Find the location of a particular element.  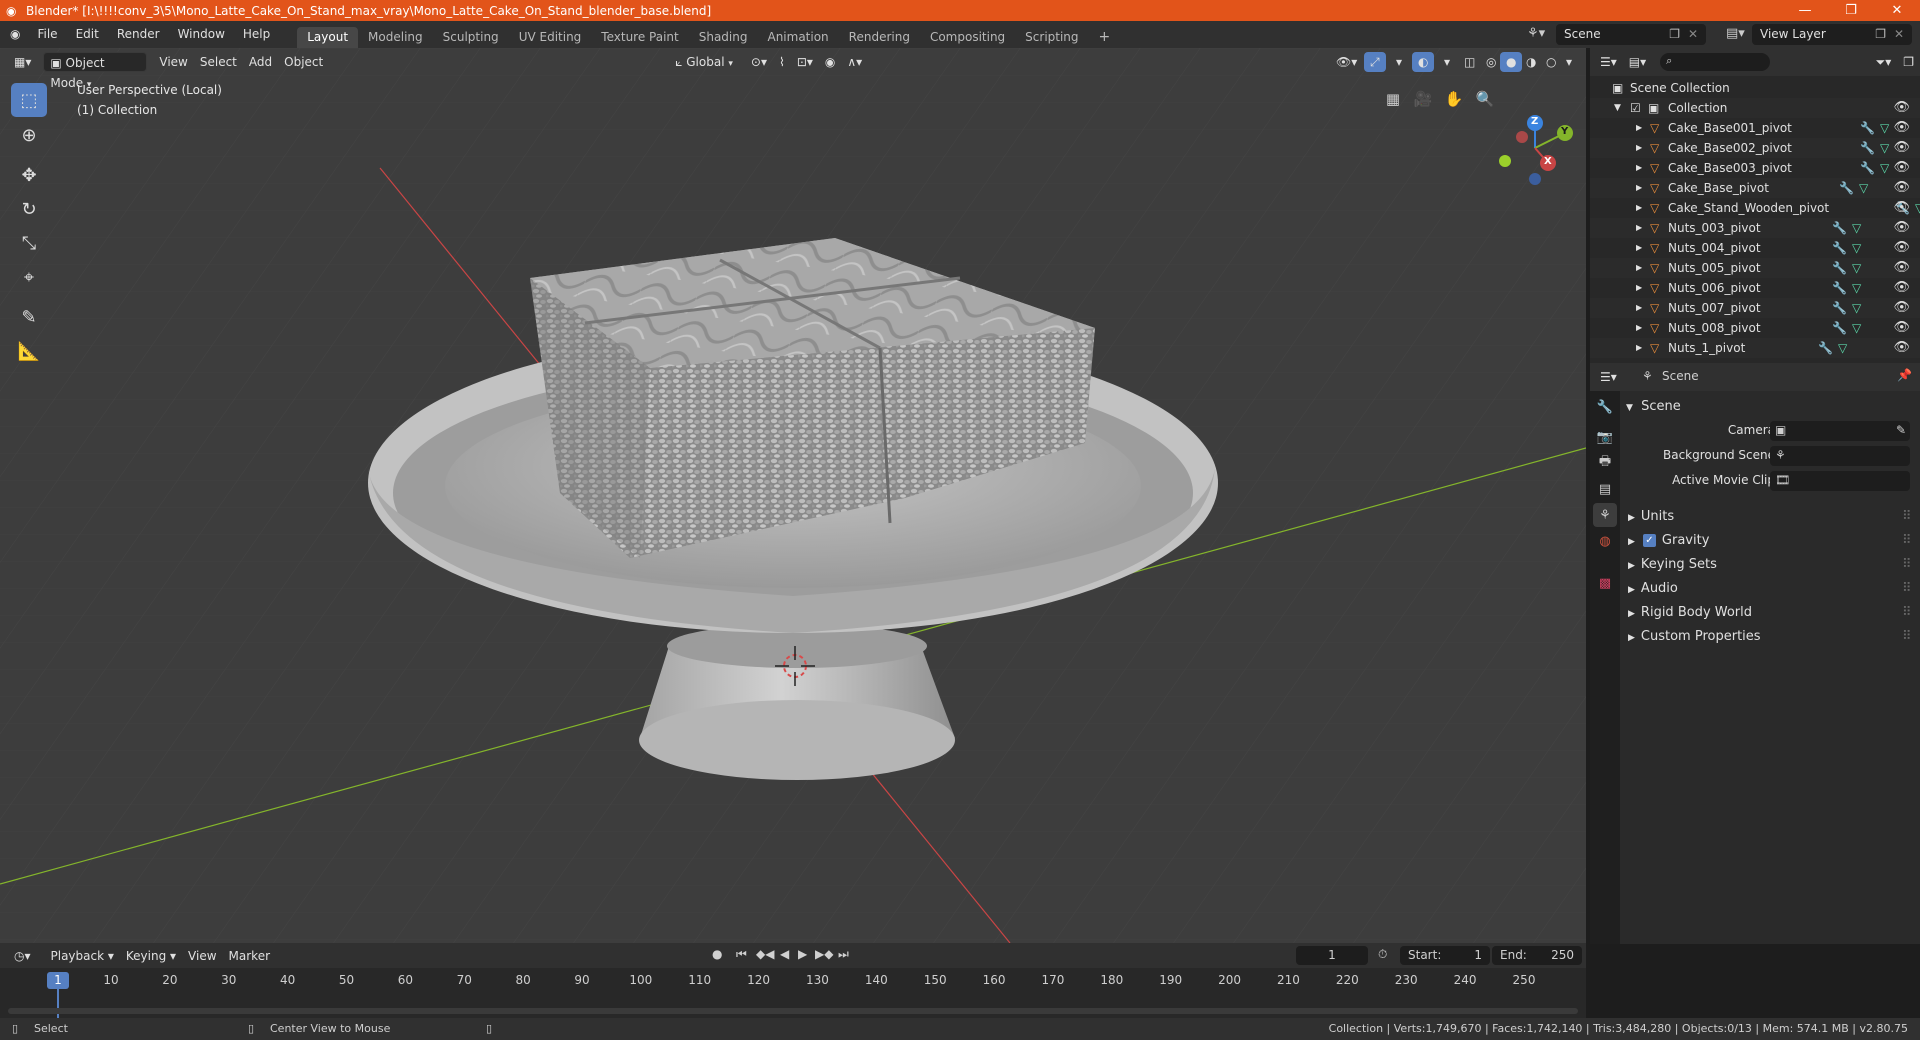

world-tab-icon: ◍ is located at coordinates (1605, 541).